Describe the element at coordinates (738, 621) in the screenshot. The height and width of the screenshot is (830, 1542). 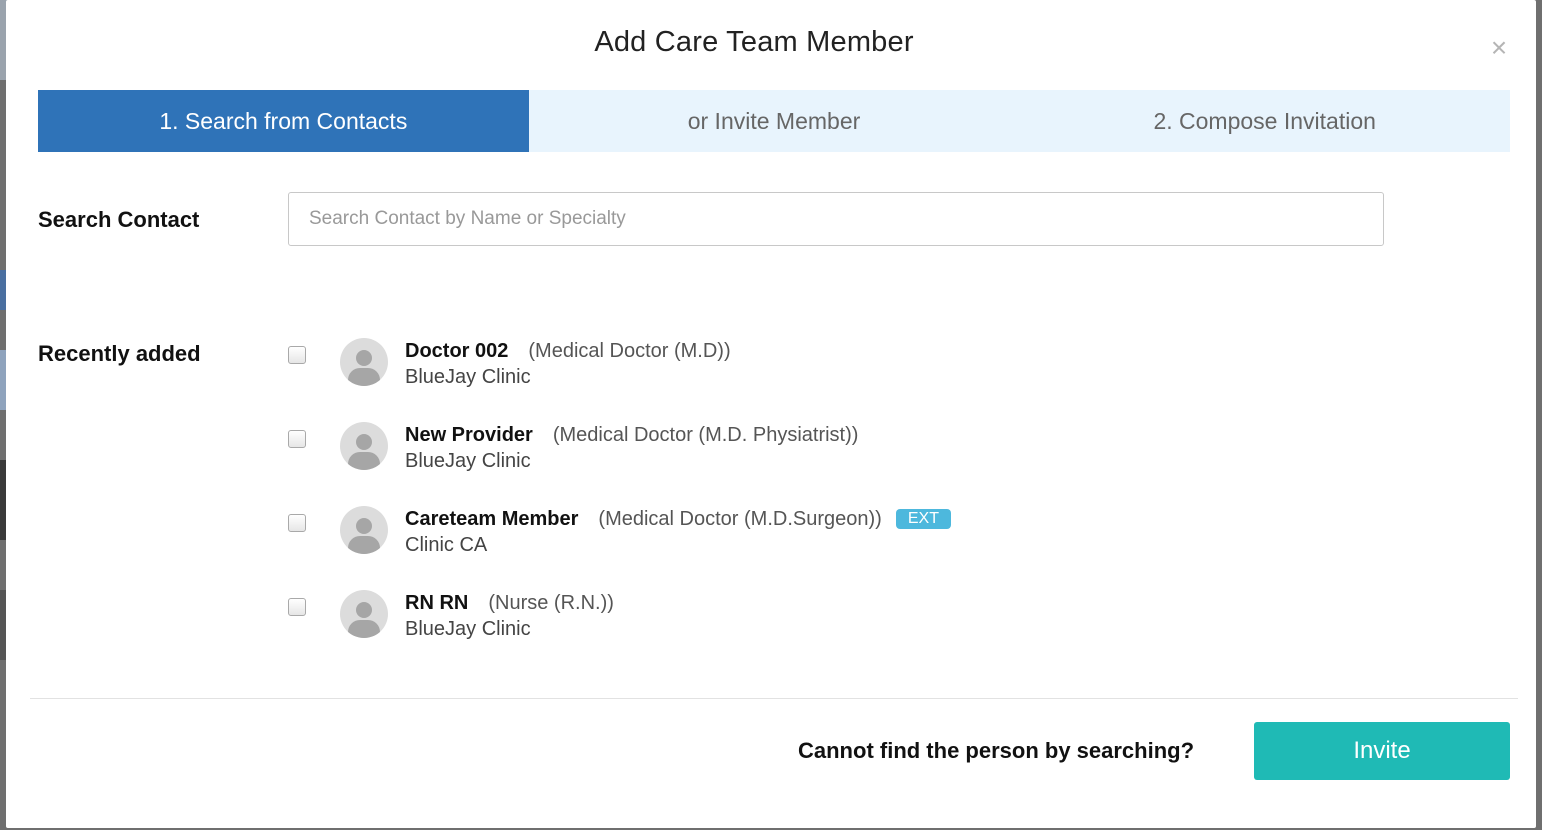
I see `contact-item: RN RN (Nurse (R.N.)) BlueJay Clinic` at that location.